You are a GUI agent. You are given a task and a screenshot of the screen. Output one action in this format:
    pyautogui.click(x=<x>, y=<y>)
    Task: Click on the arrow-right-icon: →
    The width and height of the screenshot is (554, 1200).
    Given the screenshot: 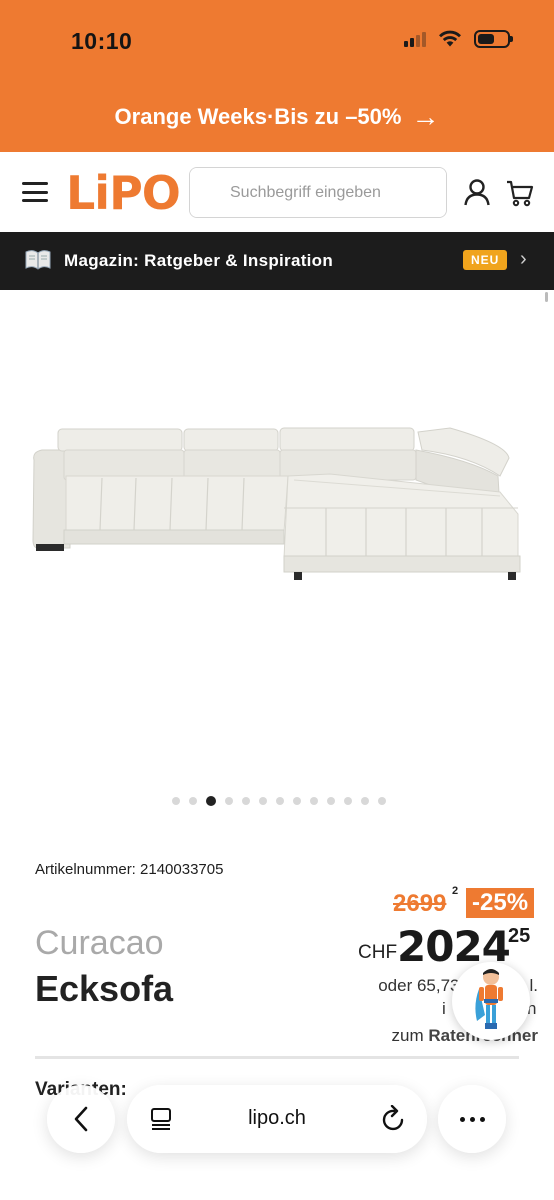 What is the action you would take?
    pyautogui.click(x=425, y=116)
    